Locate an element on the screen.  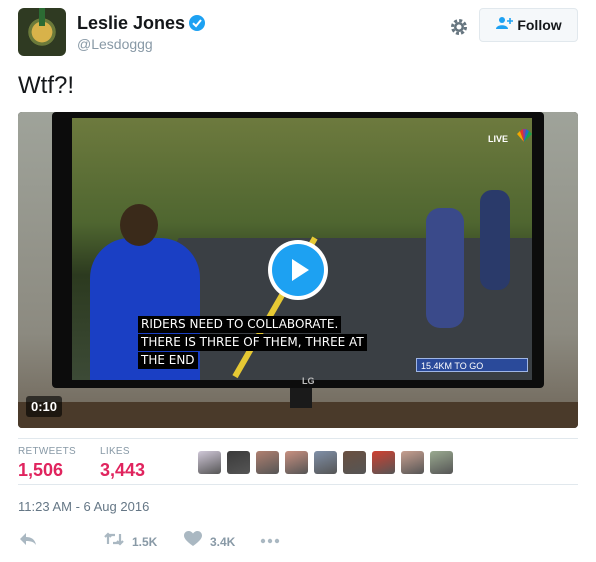
tweet-text: Wtf?! is located at coordinates (46, 85).